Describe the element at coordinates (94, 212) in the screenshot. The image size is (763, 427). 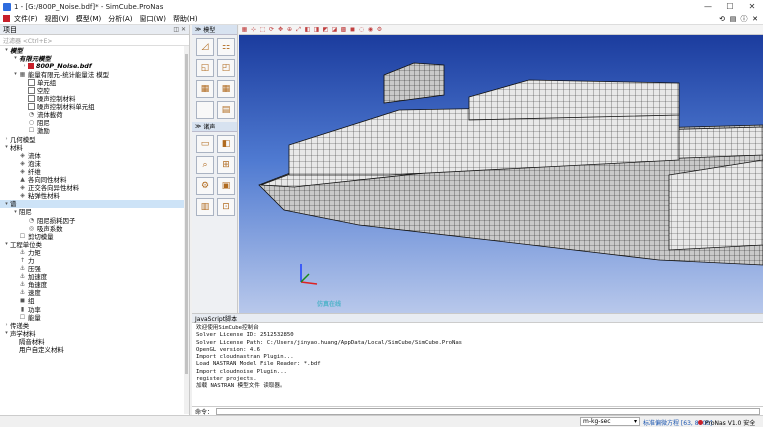
I see `tree-item: ▾ 阻尼` at that location.